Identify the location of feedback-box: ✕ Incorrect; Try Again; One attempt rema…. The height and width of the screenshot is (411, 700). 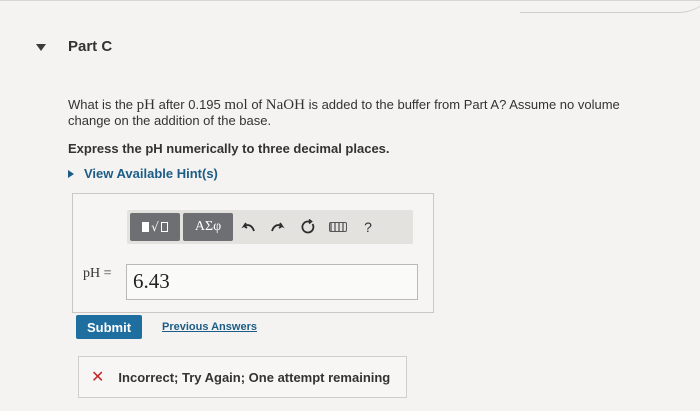
(242, 377).